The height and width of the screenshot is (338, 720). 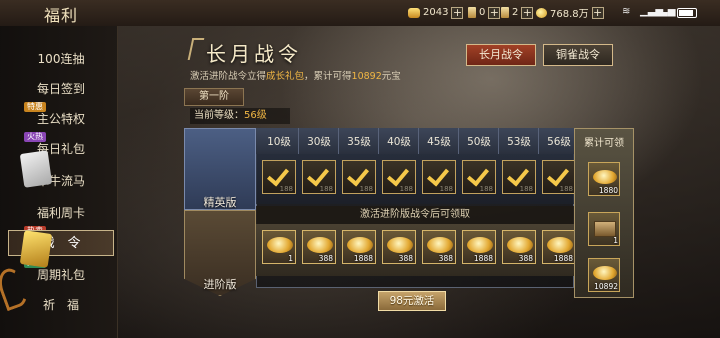 I want to click on track-label-elite: 精英版, so click(x=220, y=202).